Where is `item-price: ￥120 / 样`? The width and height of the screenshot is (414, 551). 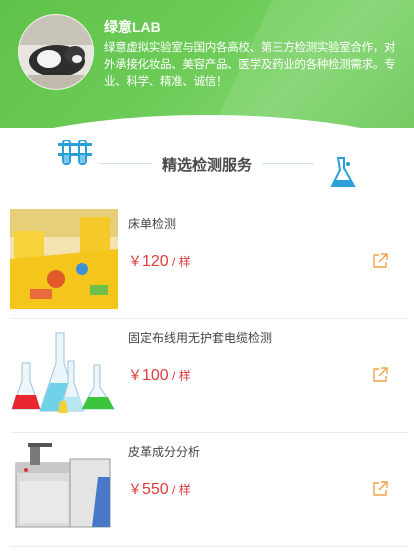
item-price: ￥120 / 样 is located at coordinates (159, 261).